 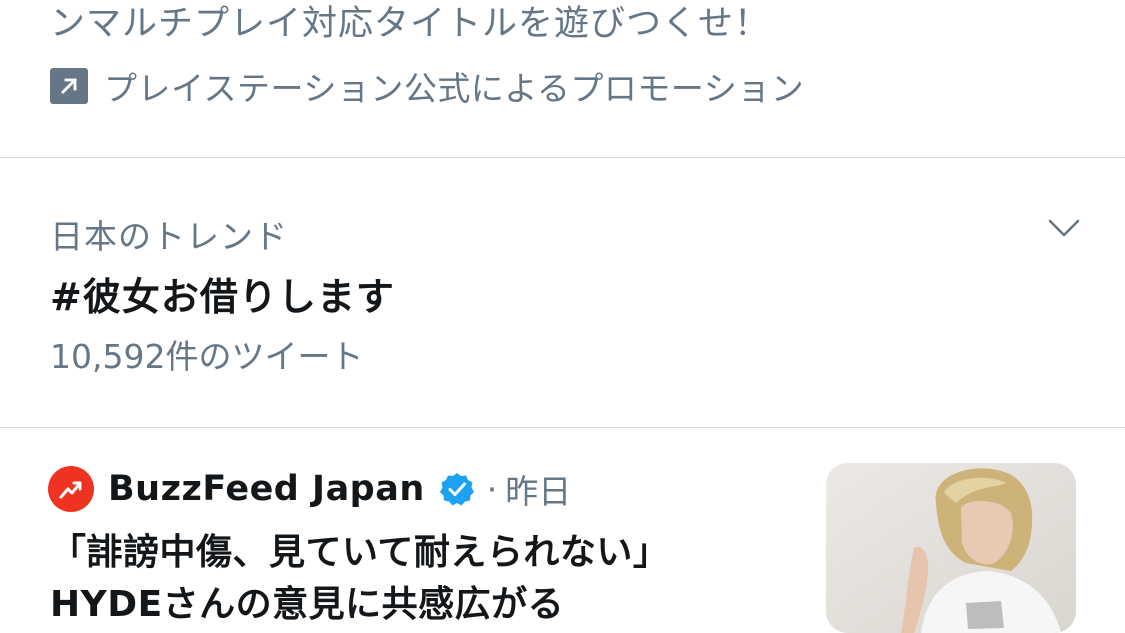 What do you see at coordinates (562, 427) in the screenshot?
I see `divider` at bounding box center [562, 427].